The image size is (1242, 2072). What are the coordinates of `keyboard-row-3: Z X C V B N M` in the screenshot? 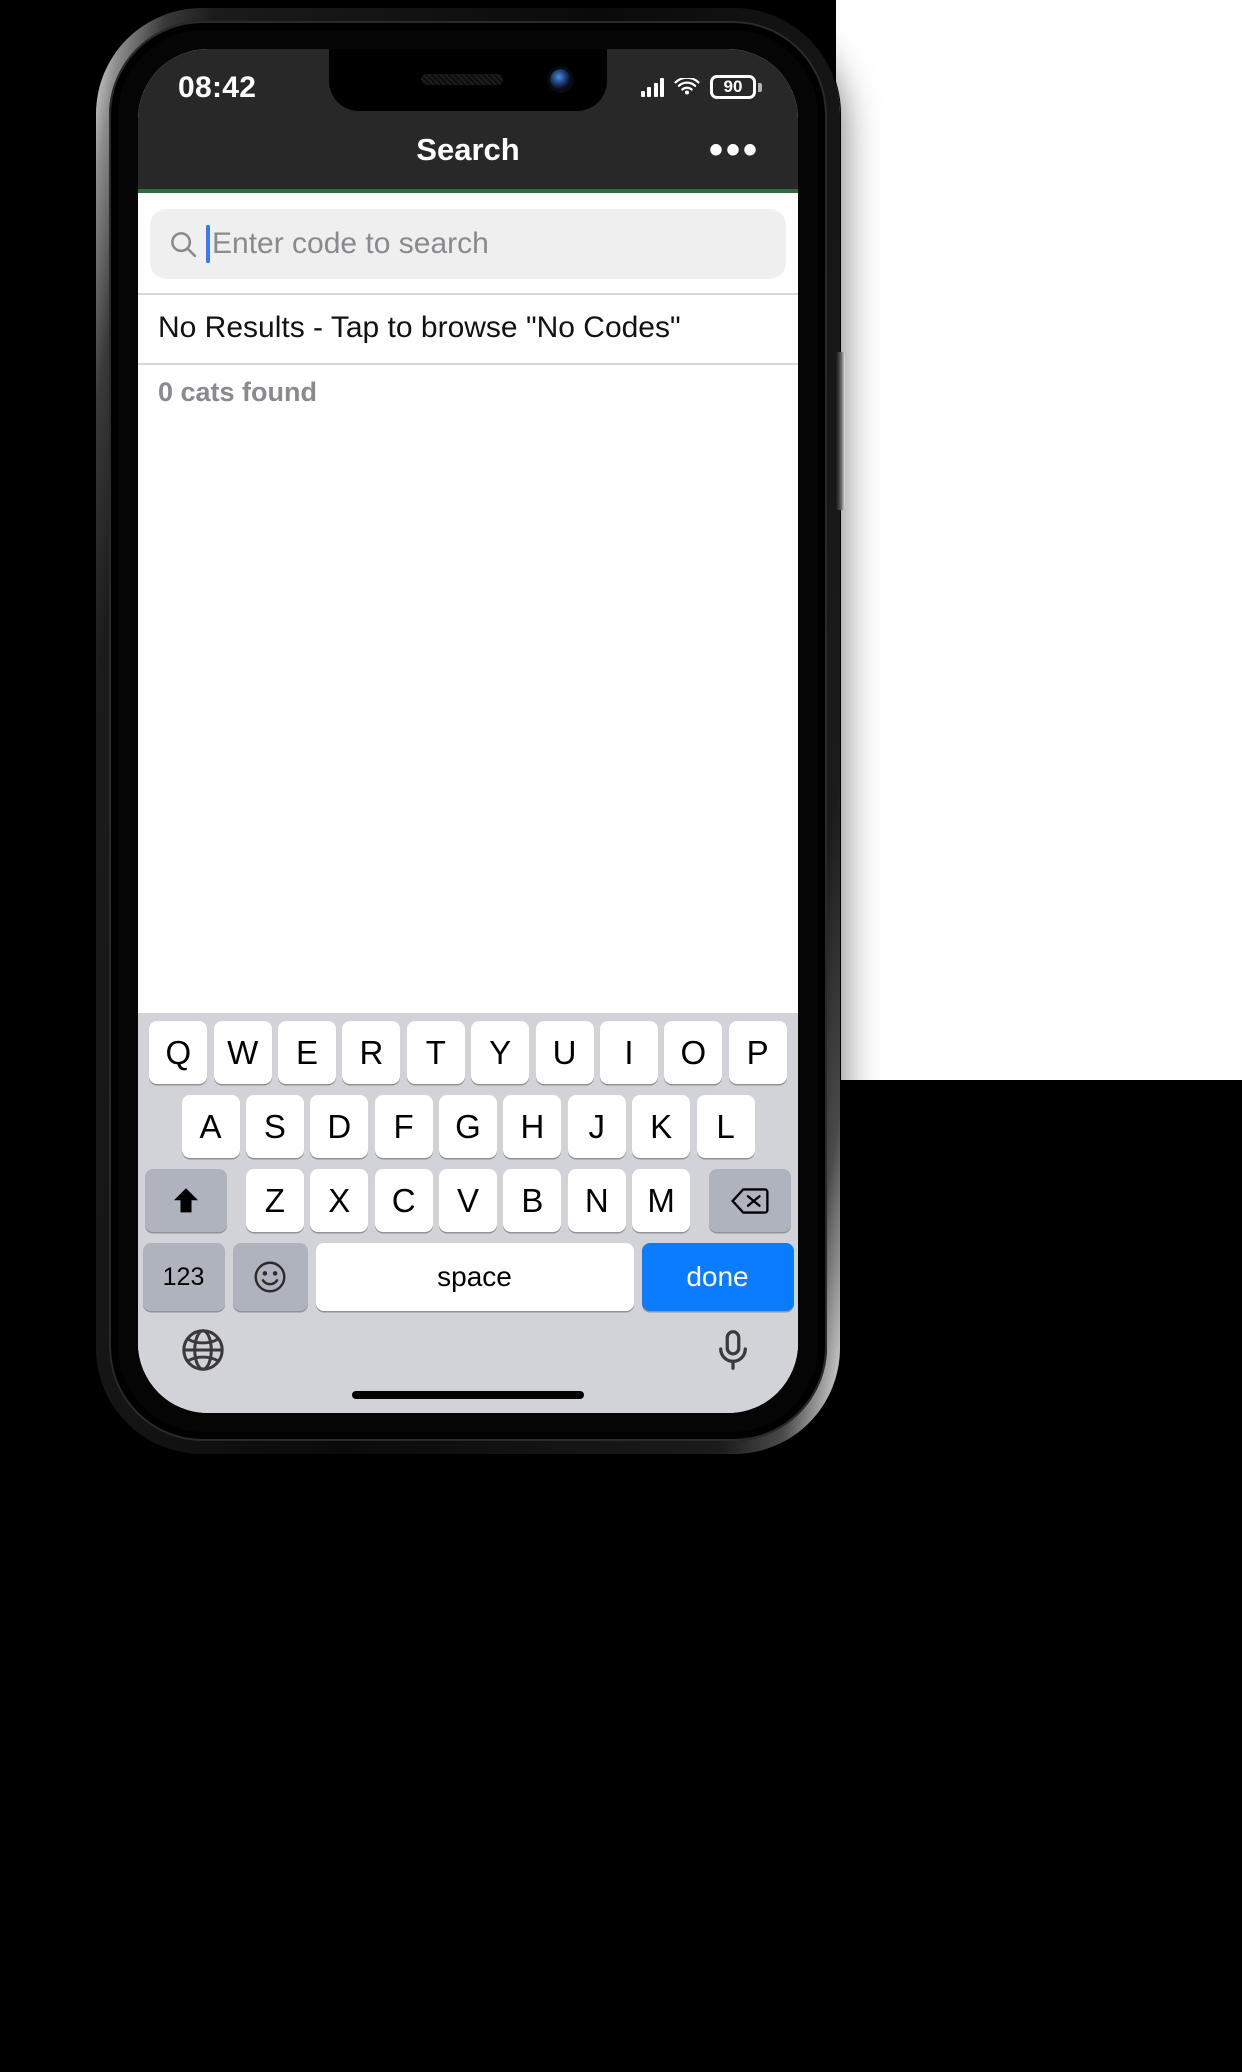 It's located at (468, 1200).